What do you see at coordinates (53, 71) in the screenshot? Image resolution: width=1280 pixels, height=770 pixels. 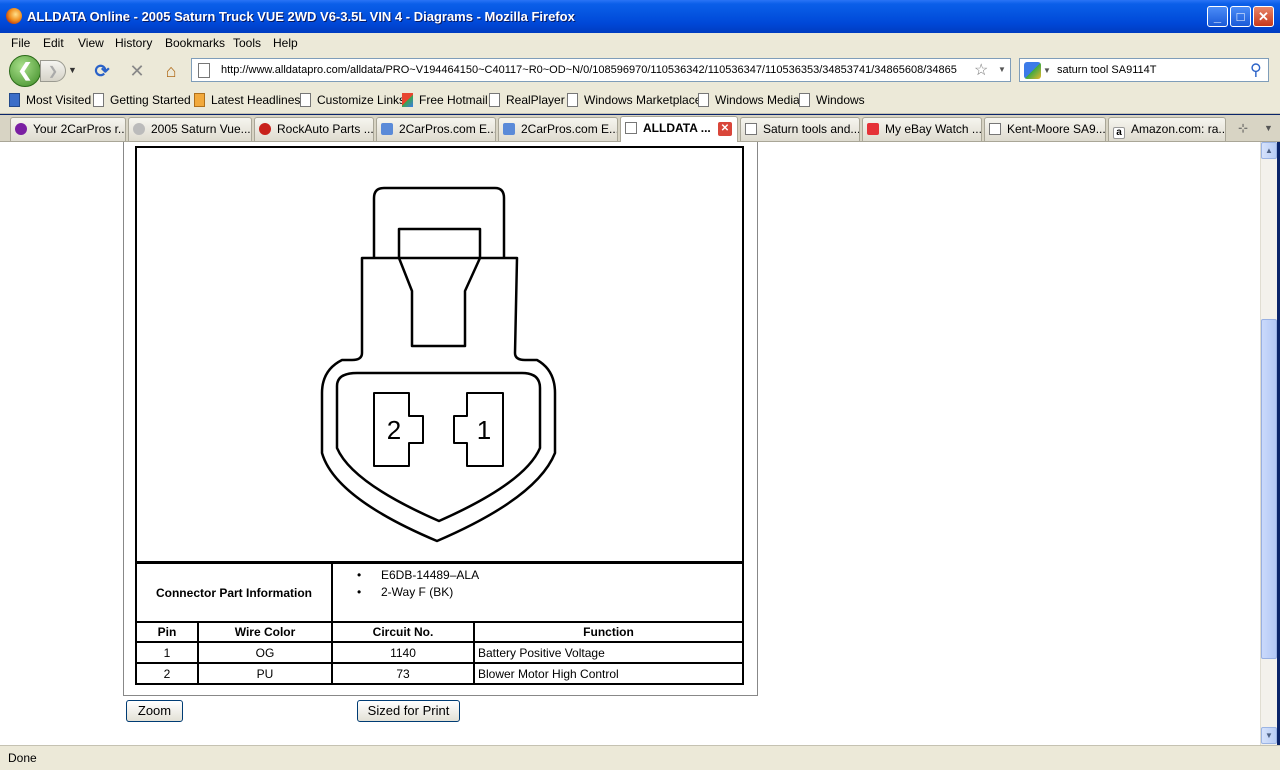 I see `forward-button: ❯` at bounding box center [53, 71].